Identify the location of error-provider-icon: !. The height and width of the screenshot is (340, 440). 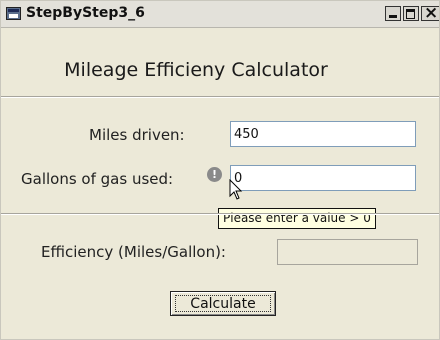
(214, 174).